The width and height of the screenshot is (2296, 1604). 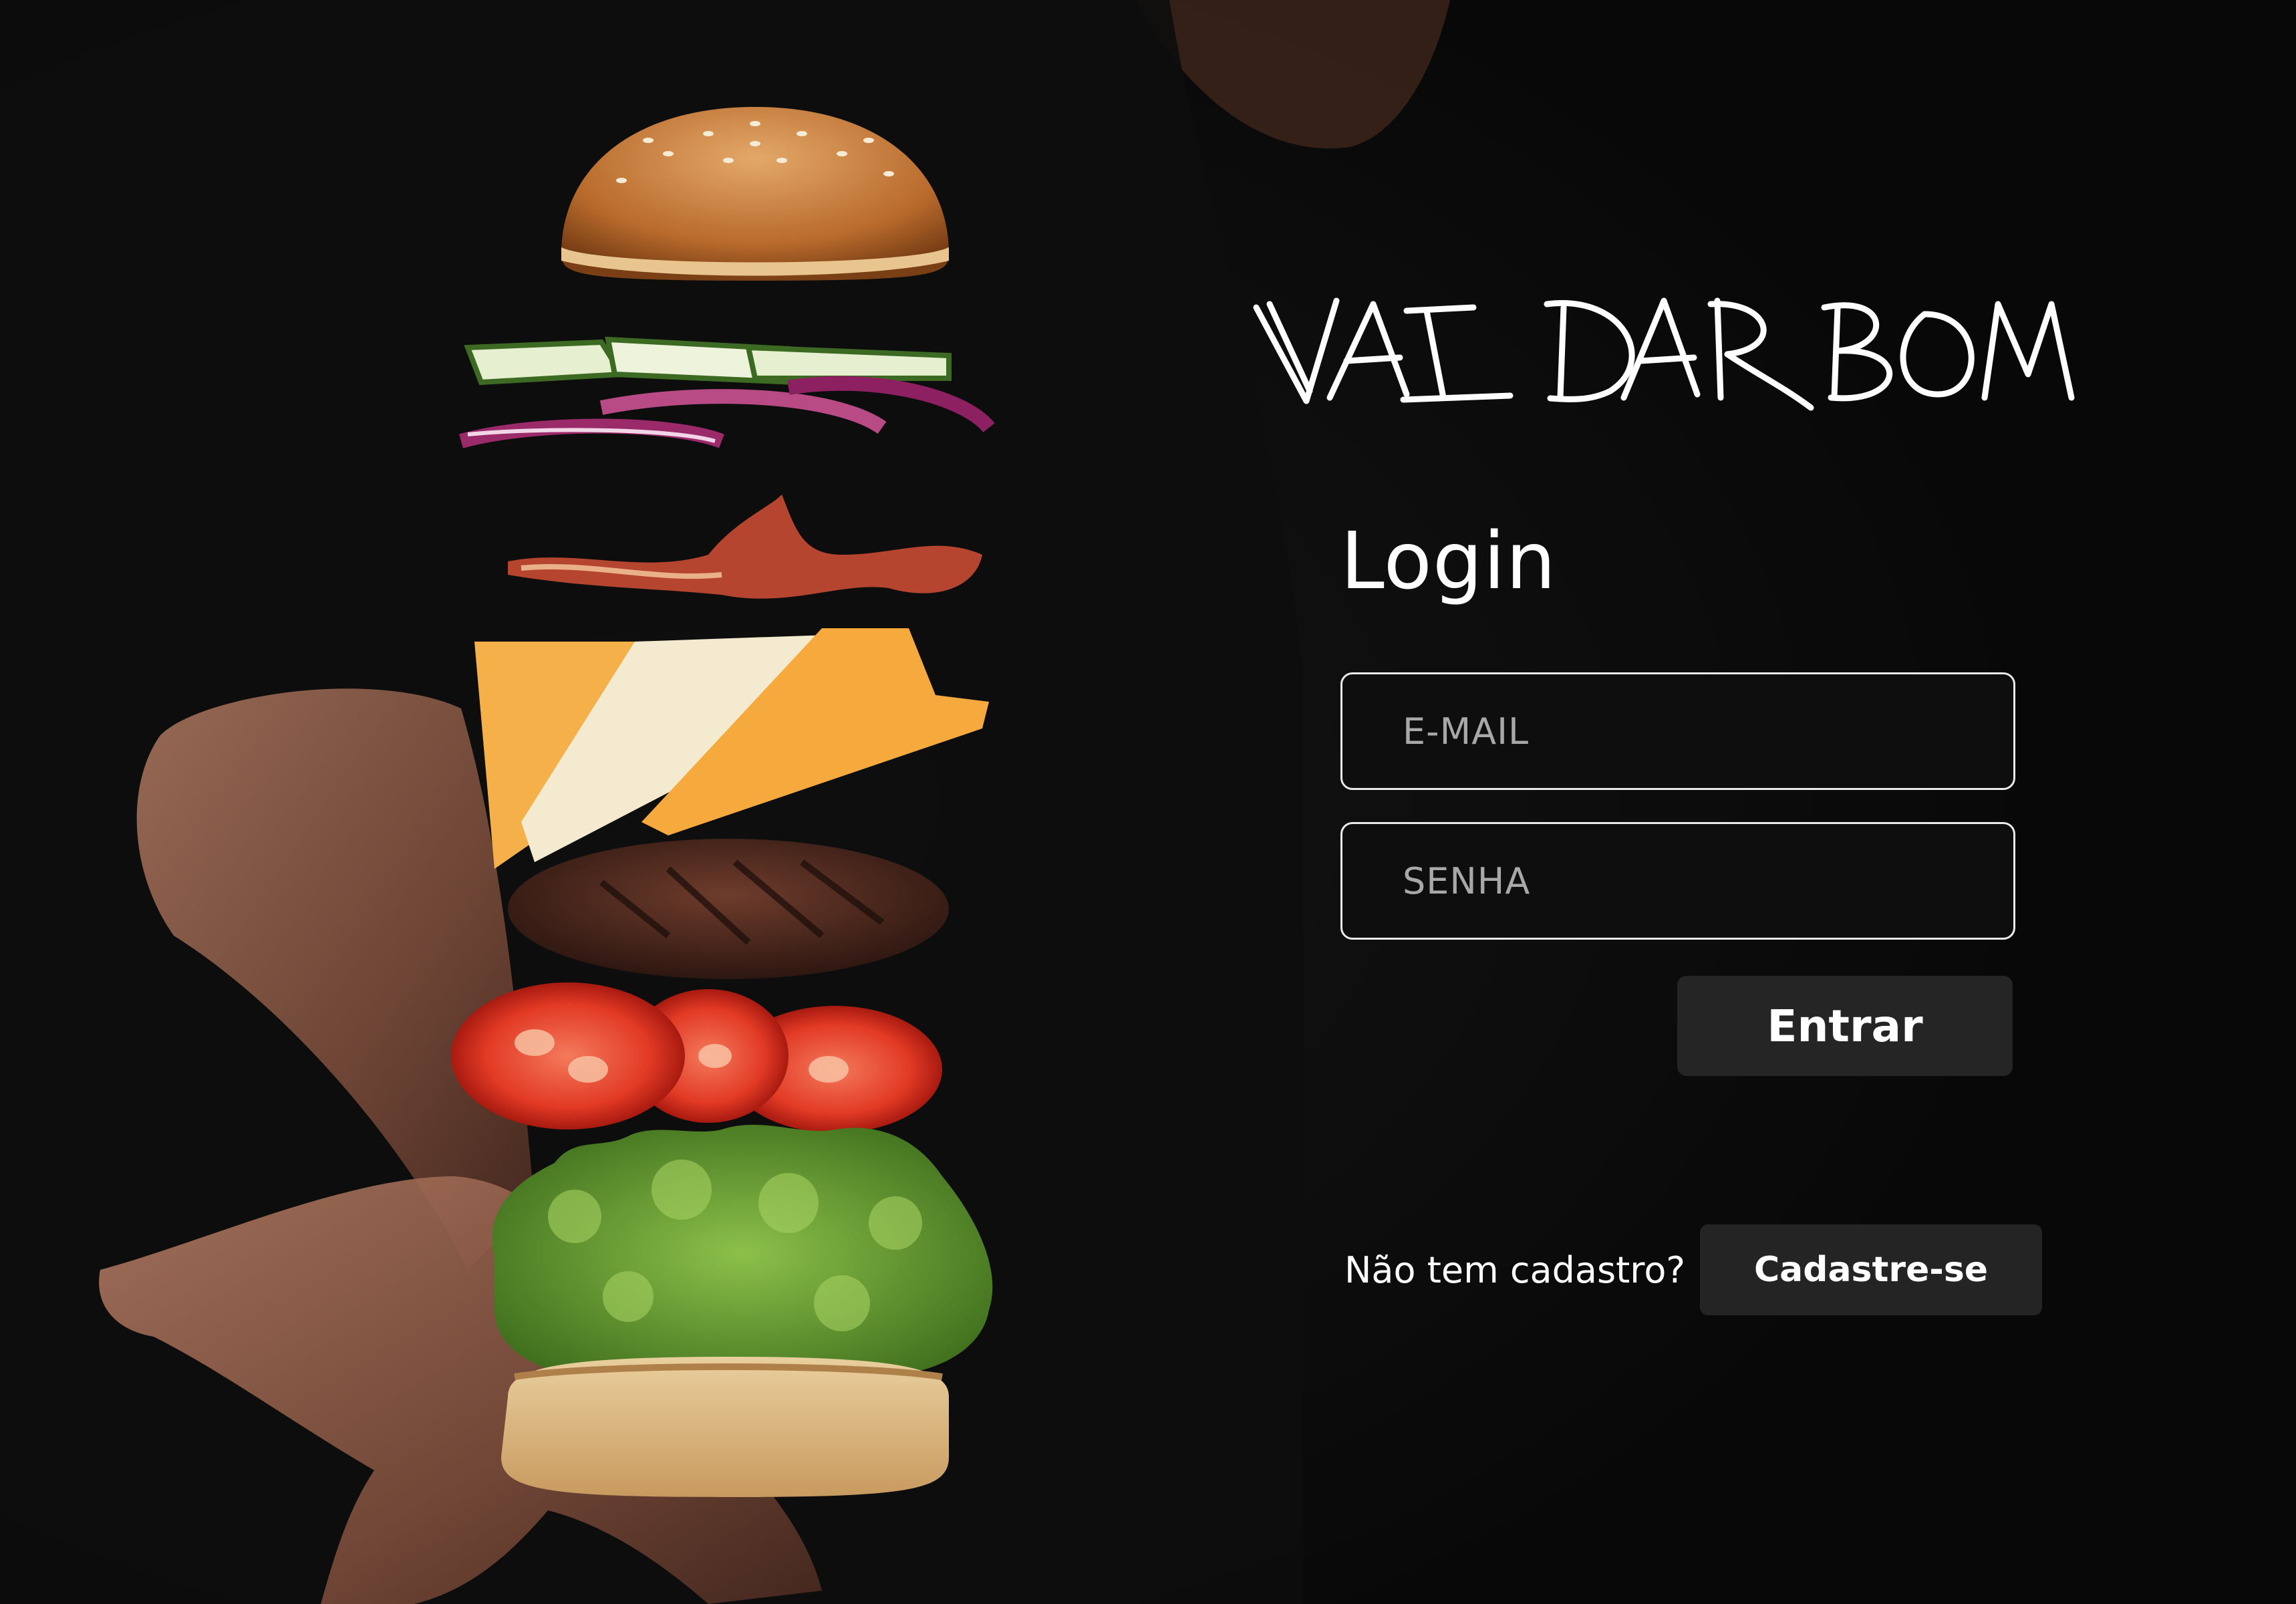 I want to click on email-field, so click(x=1678, y=731).